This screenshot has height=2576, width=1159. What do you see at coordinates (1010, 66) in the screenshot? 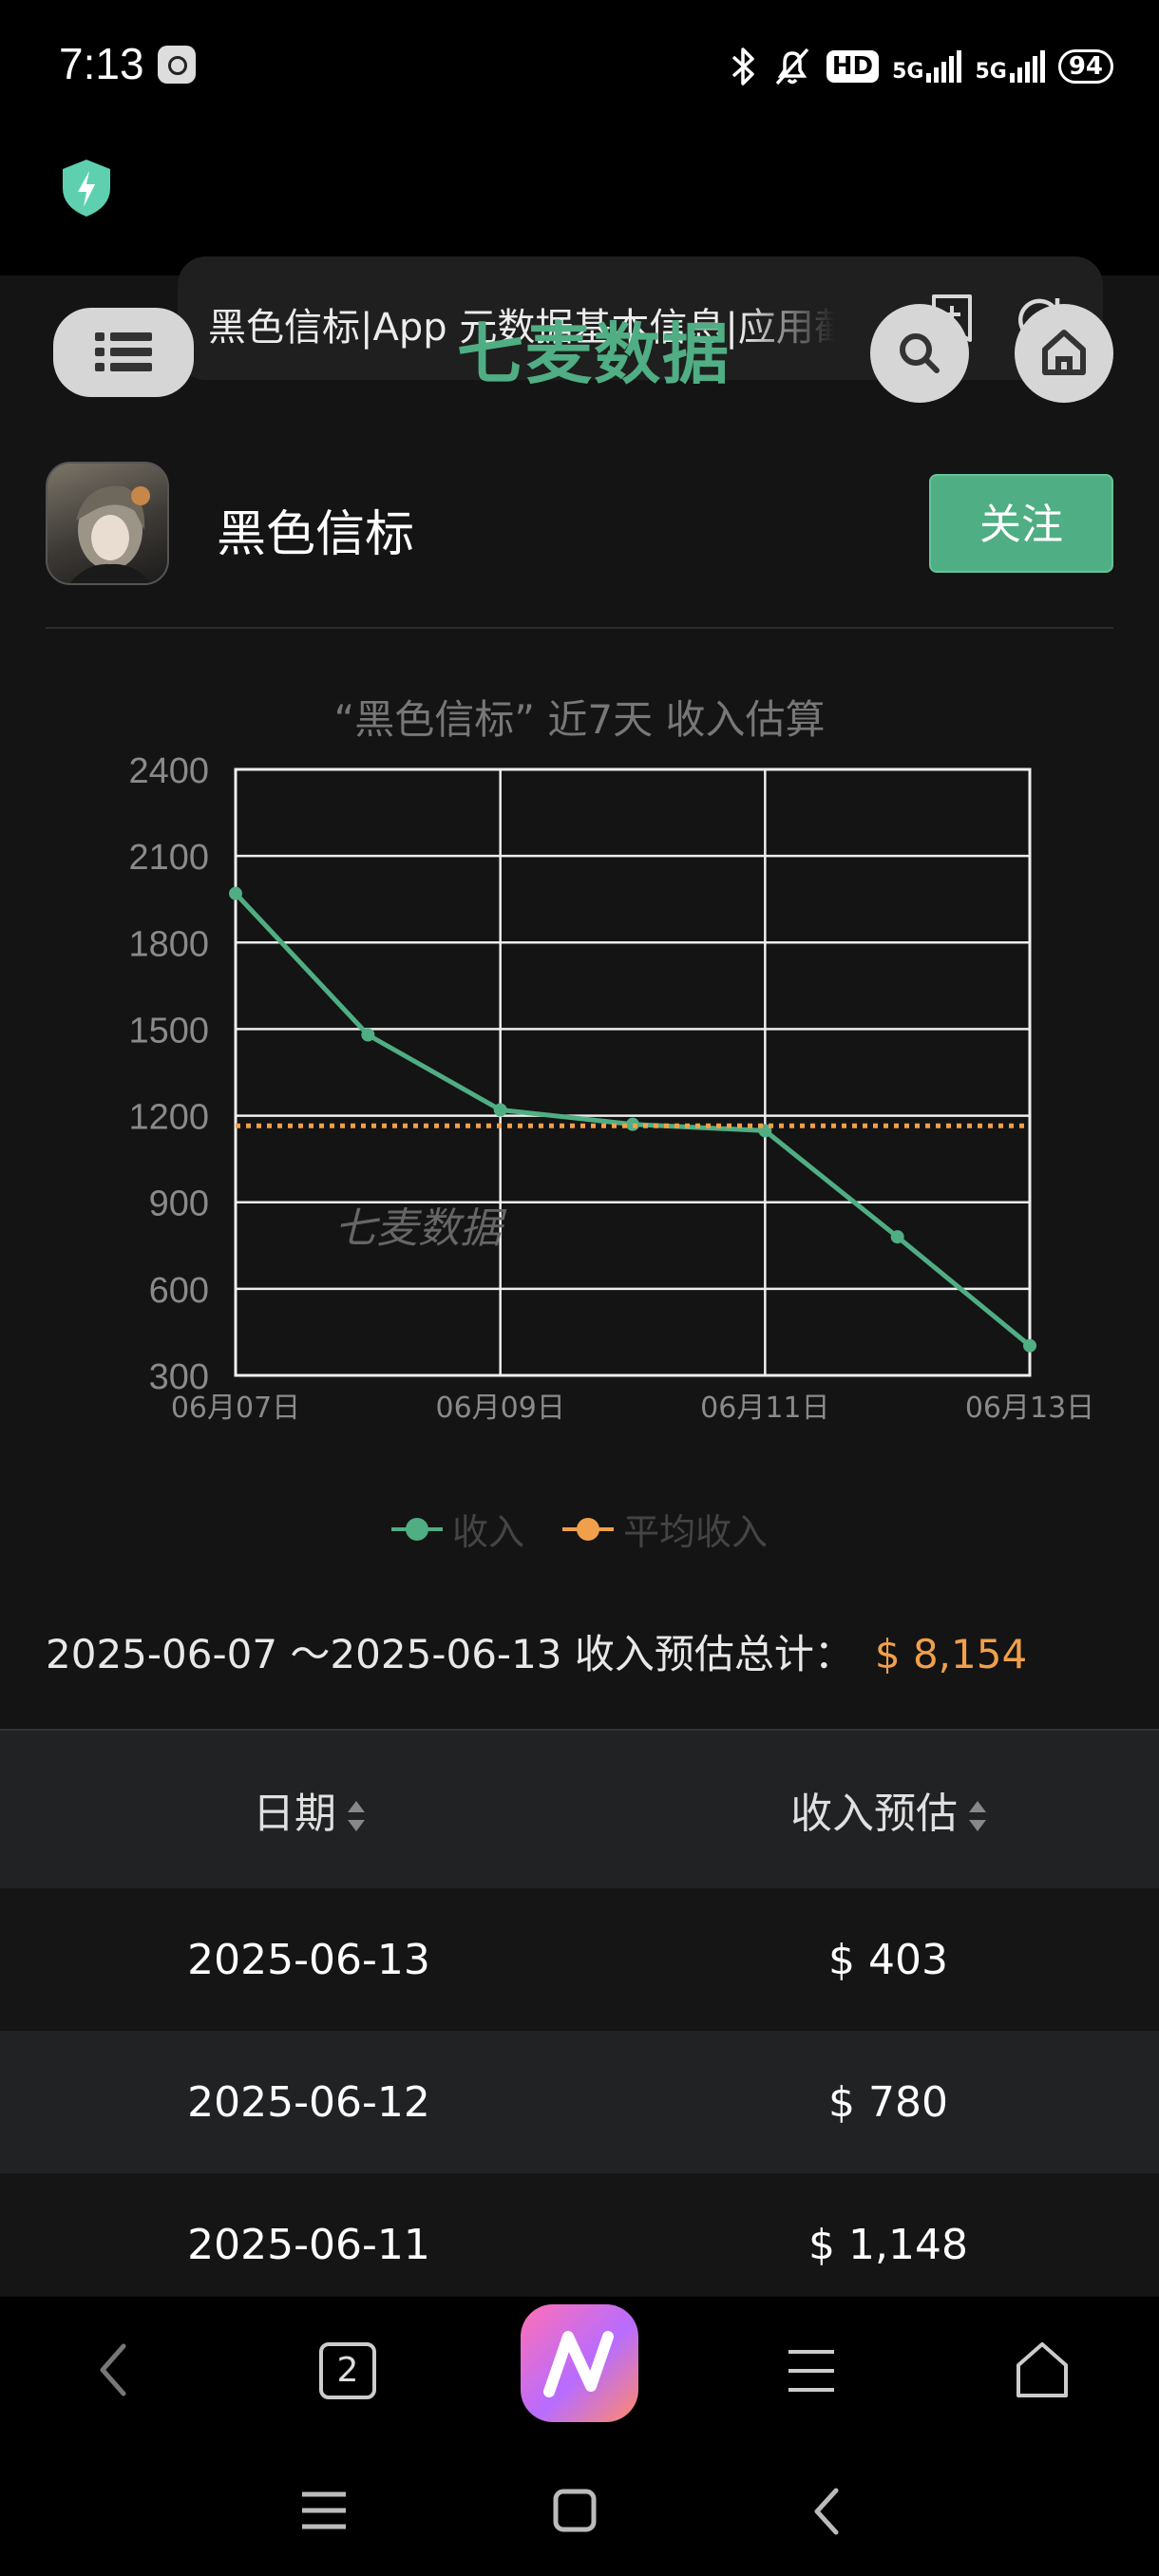
I see `signal-2: 5G` at bounding box center [1010, 66].